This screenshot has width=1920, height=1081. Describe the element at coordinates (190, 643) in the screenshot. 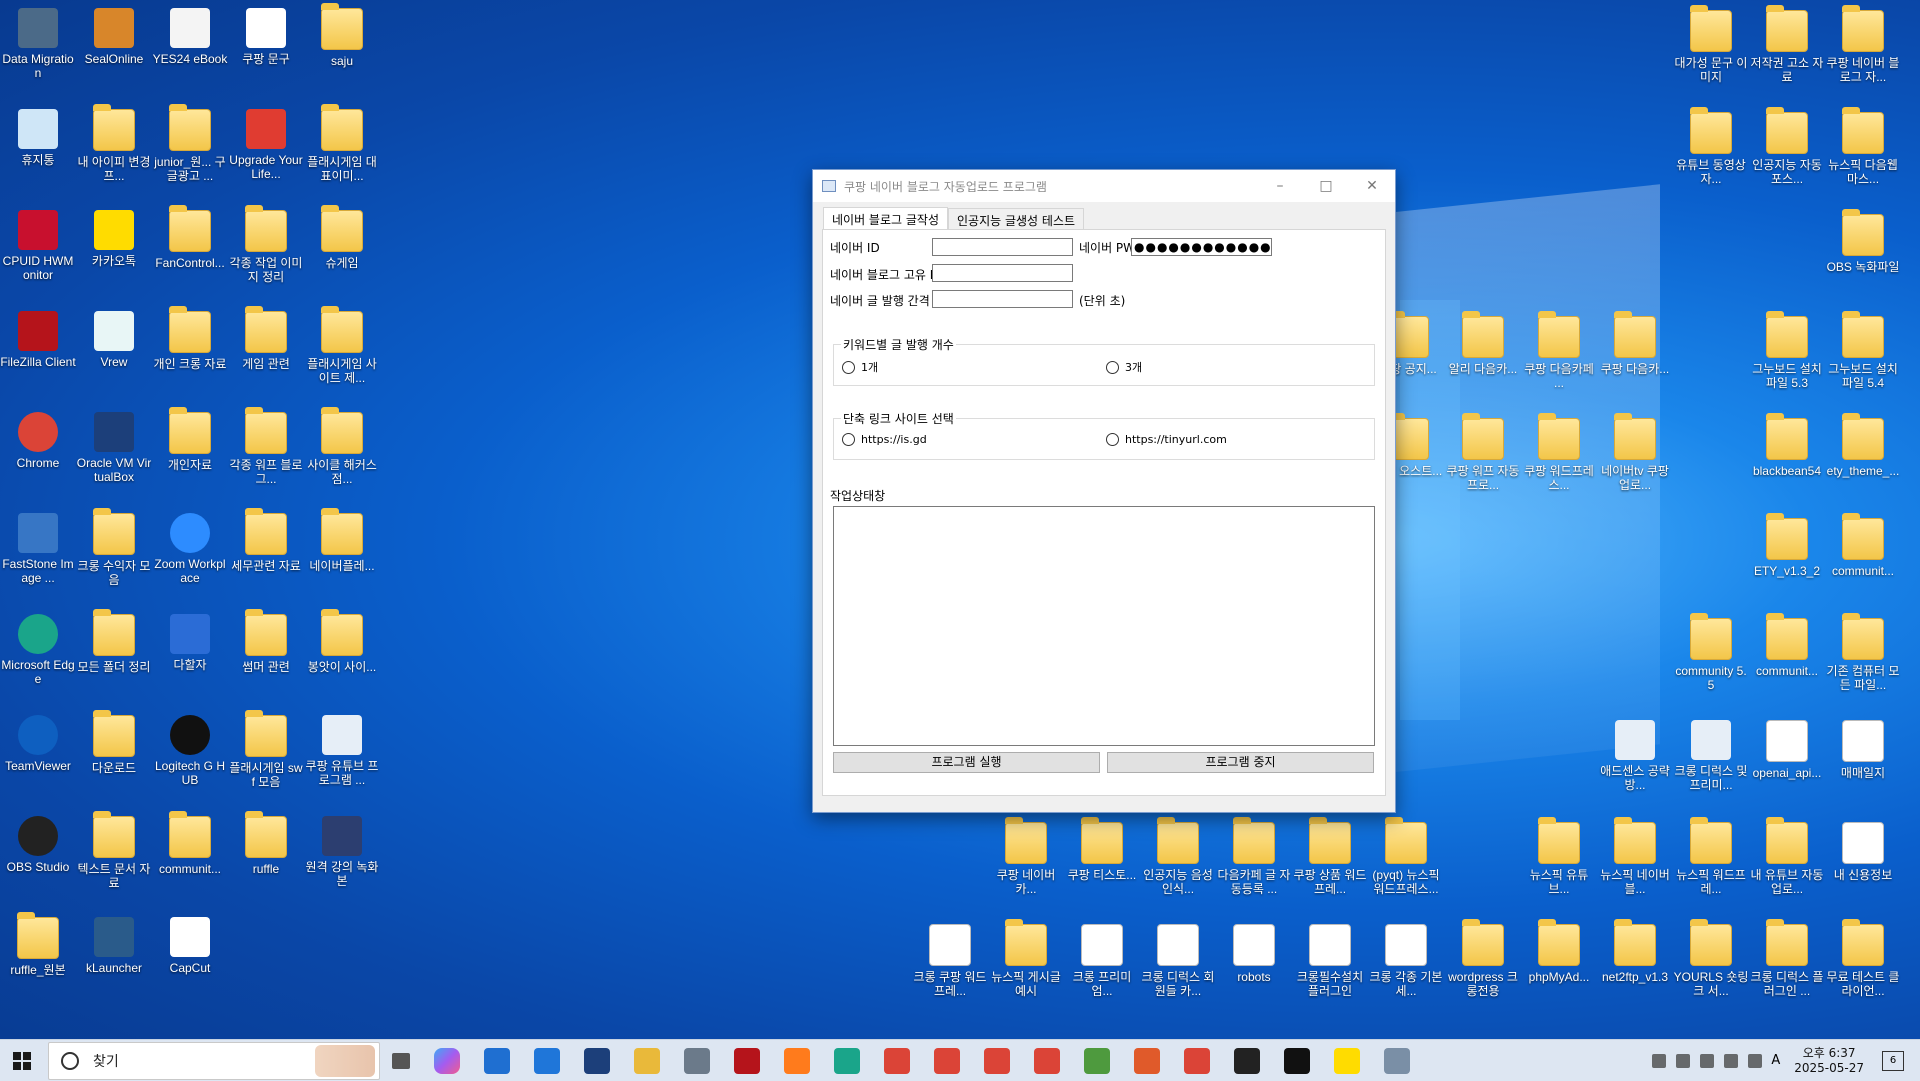

I see `desktop-icon: 다할자` at that location.